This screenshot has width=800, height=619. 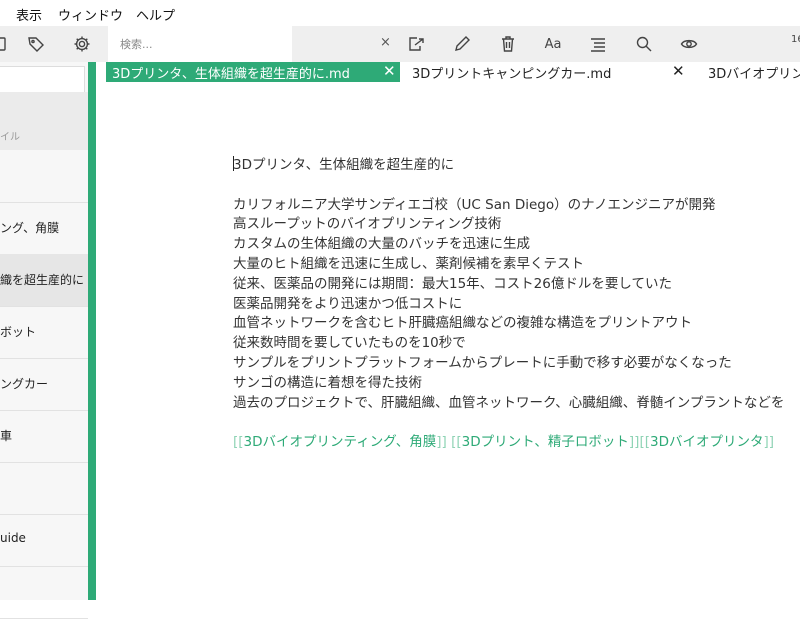 What do you see at coordinates (42, 80) in the screenshot?
I see `sidebar-filter-field` at bounding box center [42, 80].